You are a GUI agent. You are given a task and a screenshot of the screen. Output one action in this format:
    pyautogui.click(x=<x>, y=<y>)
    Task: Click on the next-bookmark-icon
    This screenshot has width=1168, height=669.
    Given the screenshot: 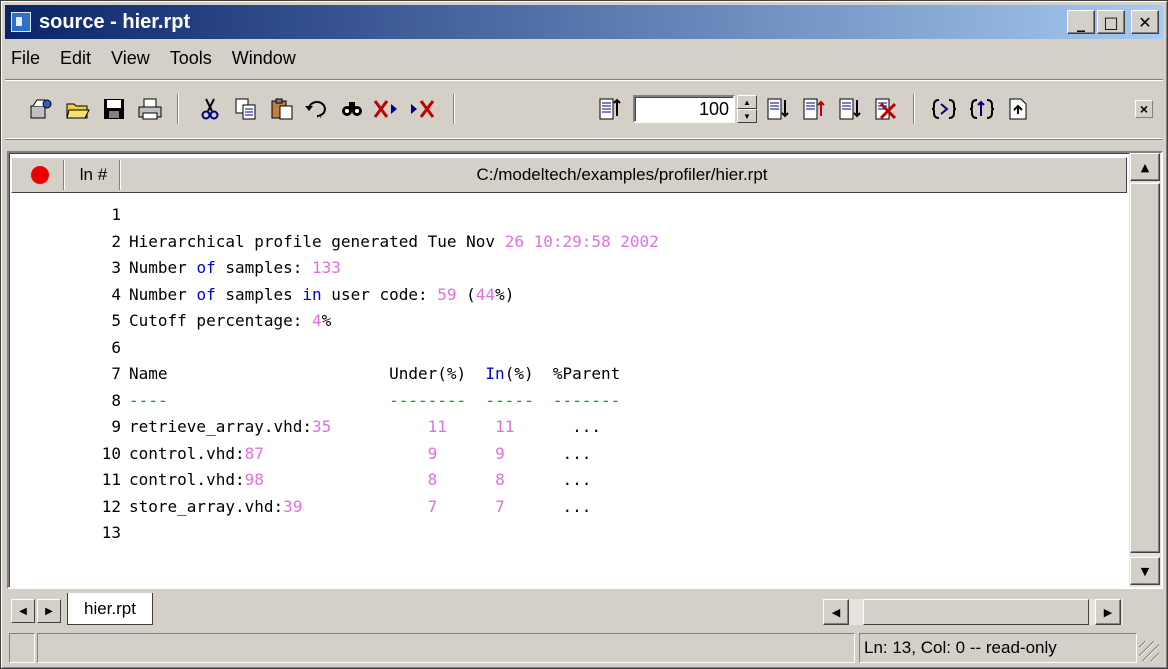 What is the action you would take?
    pyautogui.click(x=424, y=109)
    